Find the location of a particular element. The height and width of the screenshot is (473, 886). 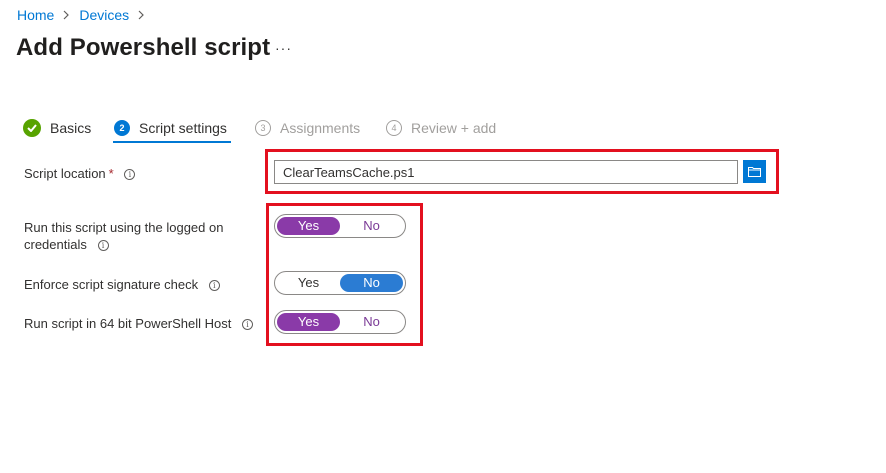

wizard-step-label: Review + add is located at coordinates (454, 128).